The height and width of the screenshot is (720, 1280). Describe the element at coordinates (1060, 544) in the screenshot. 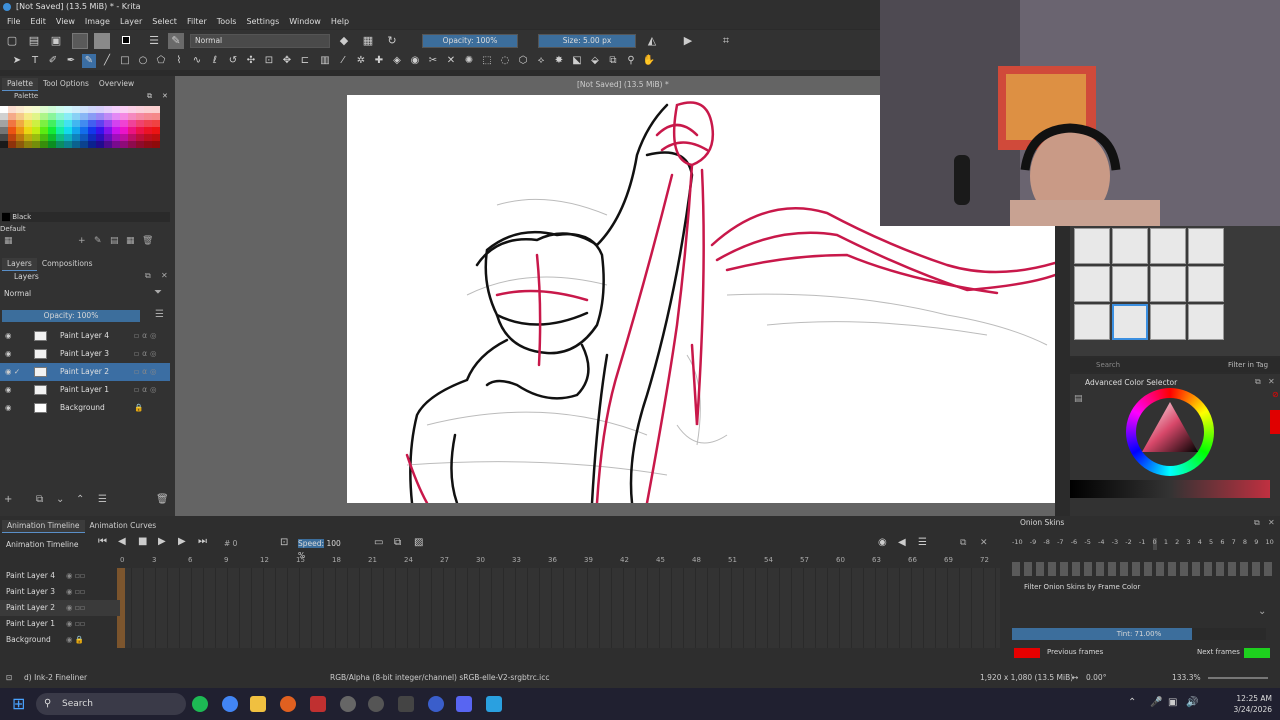

I see `onion-frame-number: -7` at that location.